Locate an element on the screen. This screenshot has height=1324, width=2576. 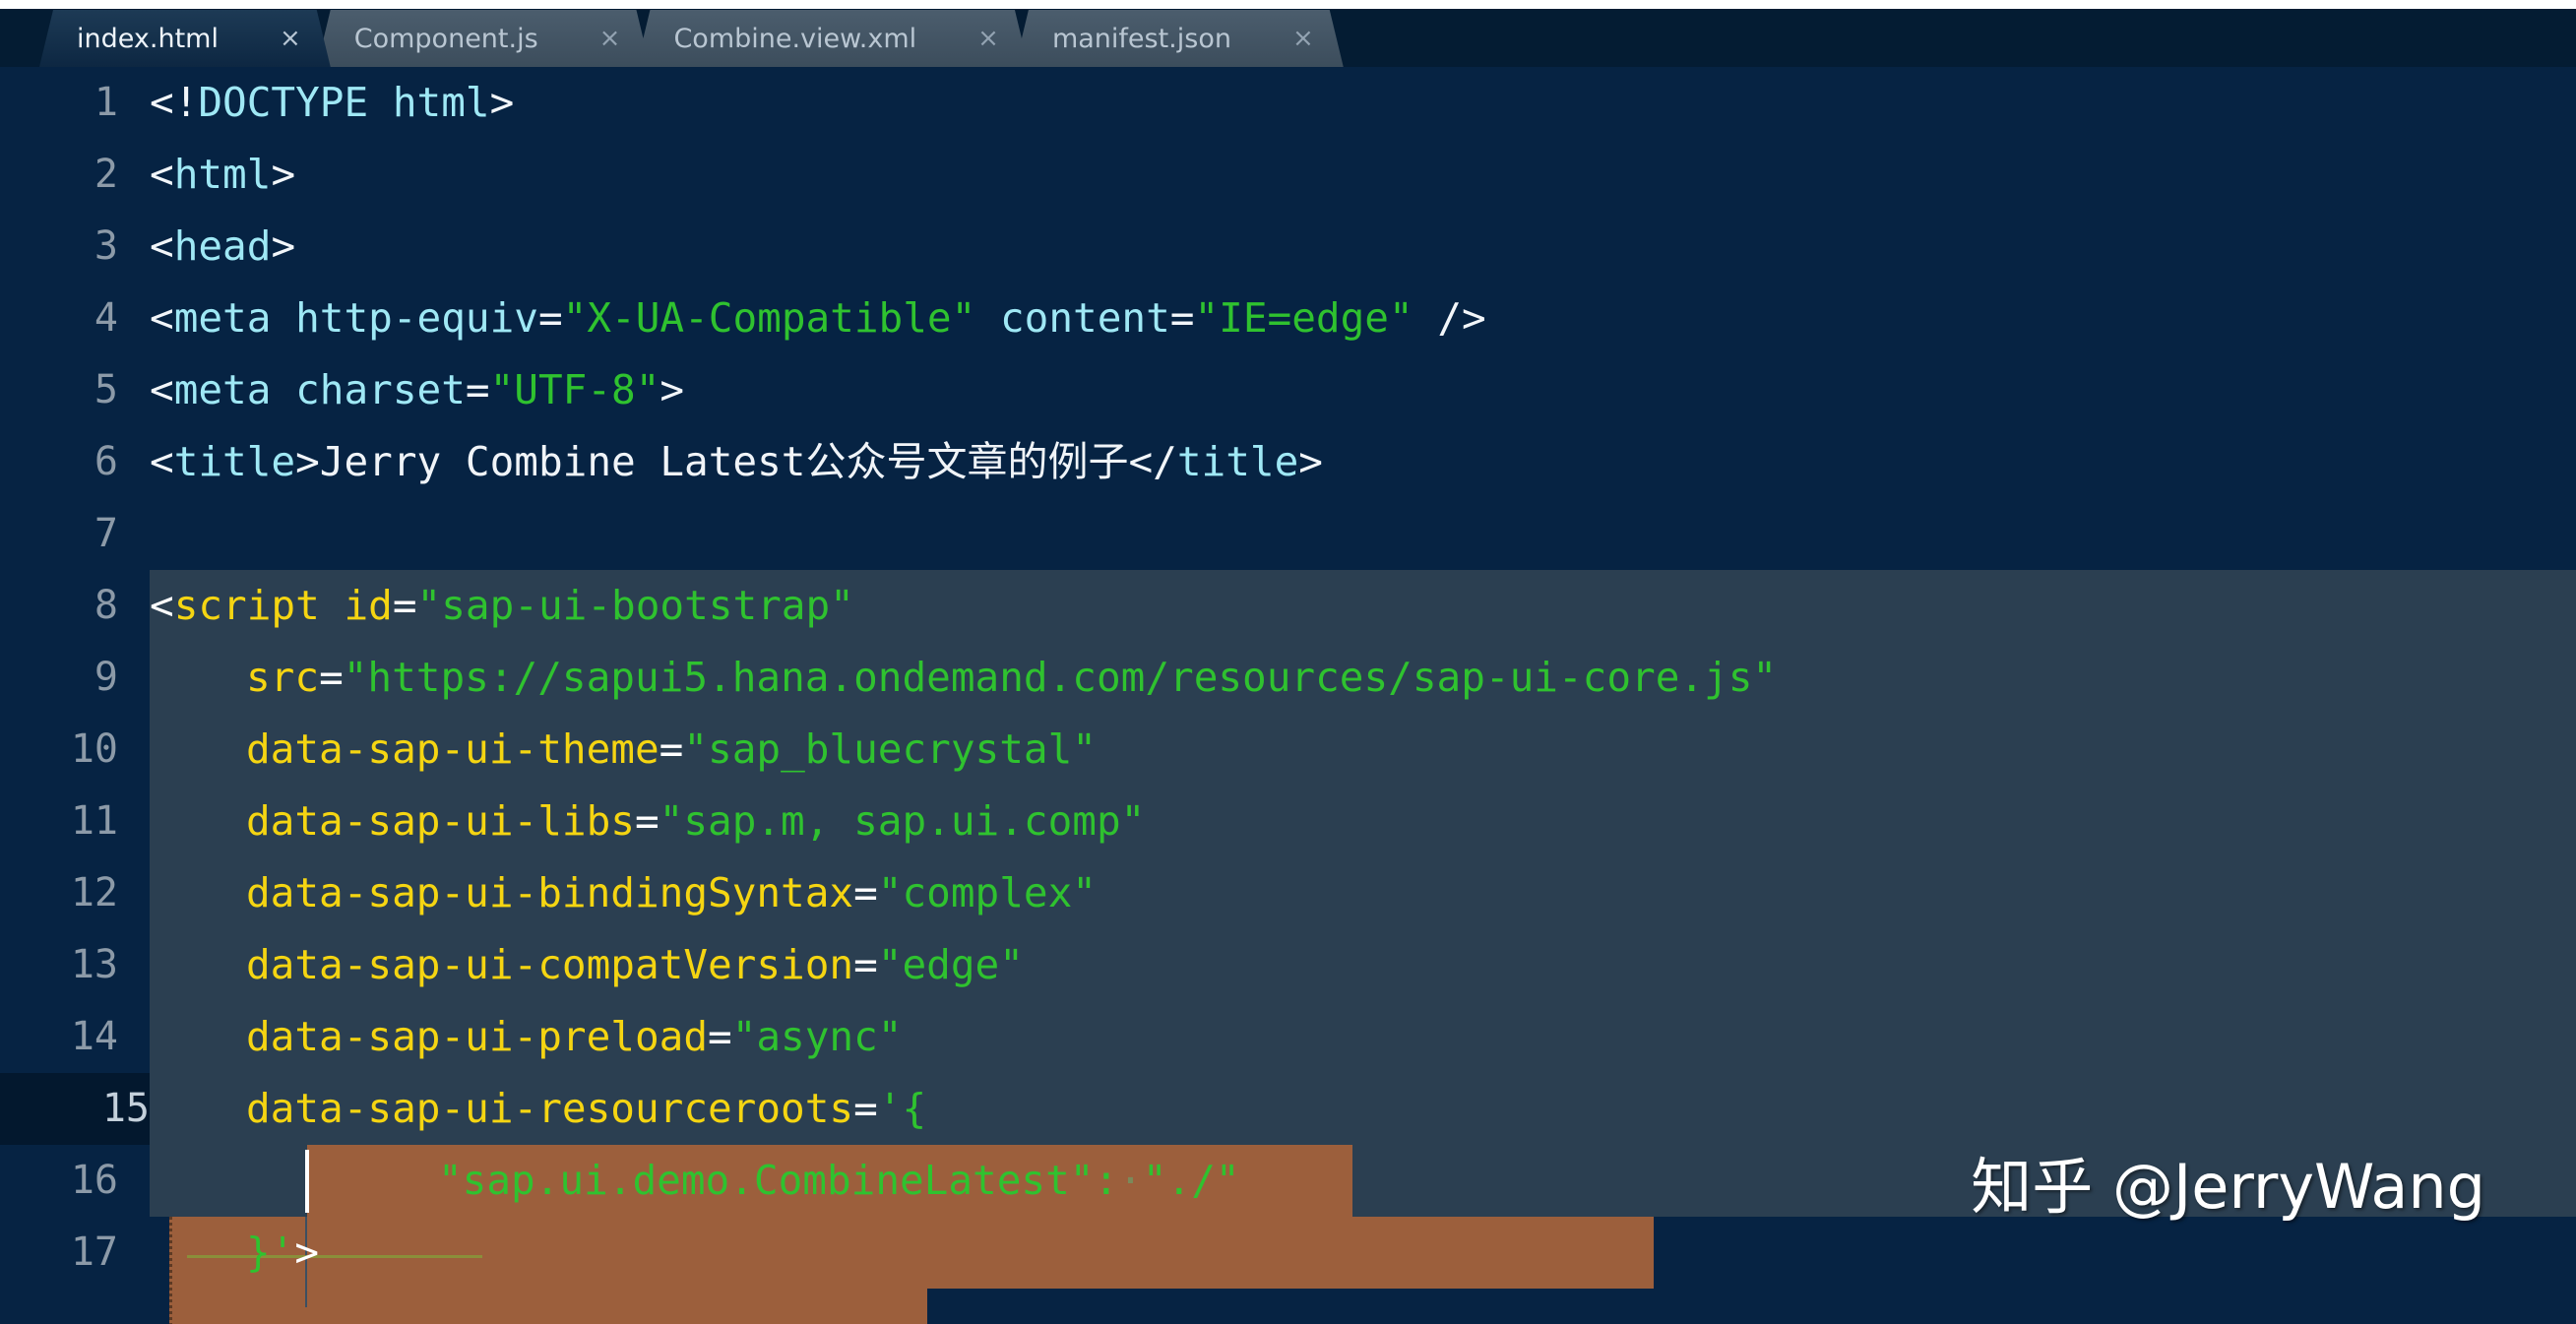
token-attr: src is located at coordinates (283, 677).